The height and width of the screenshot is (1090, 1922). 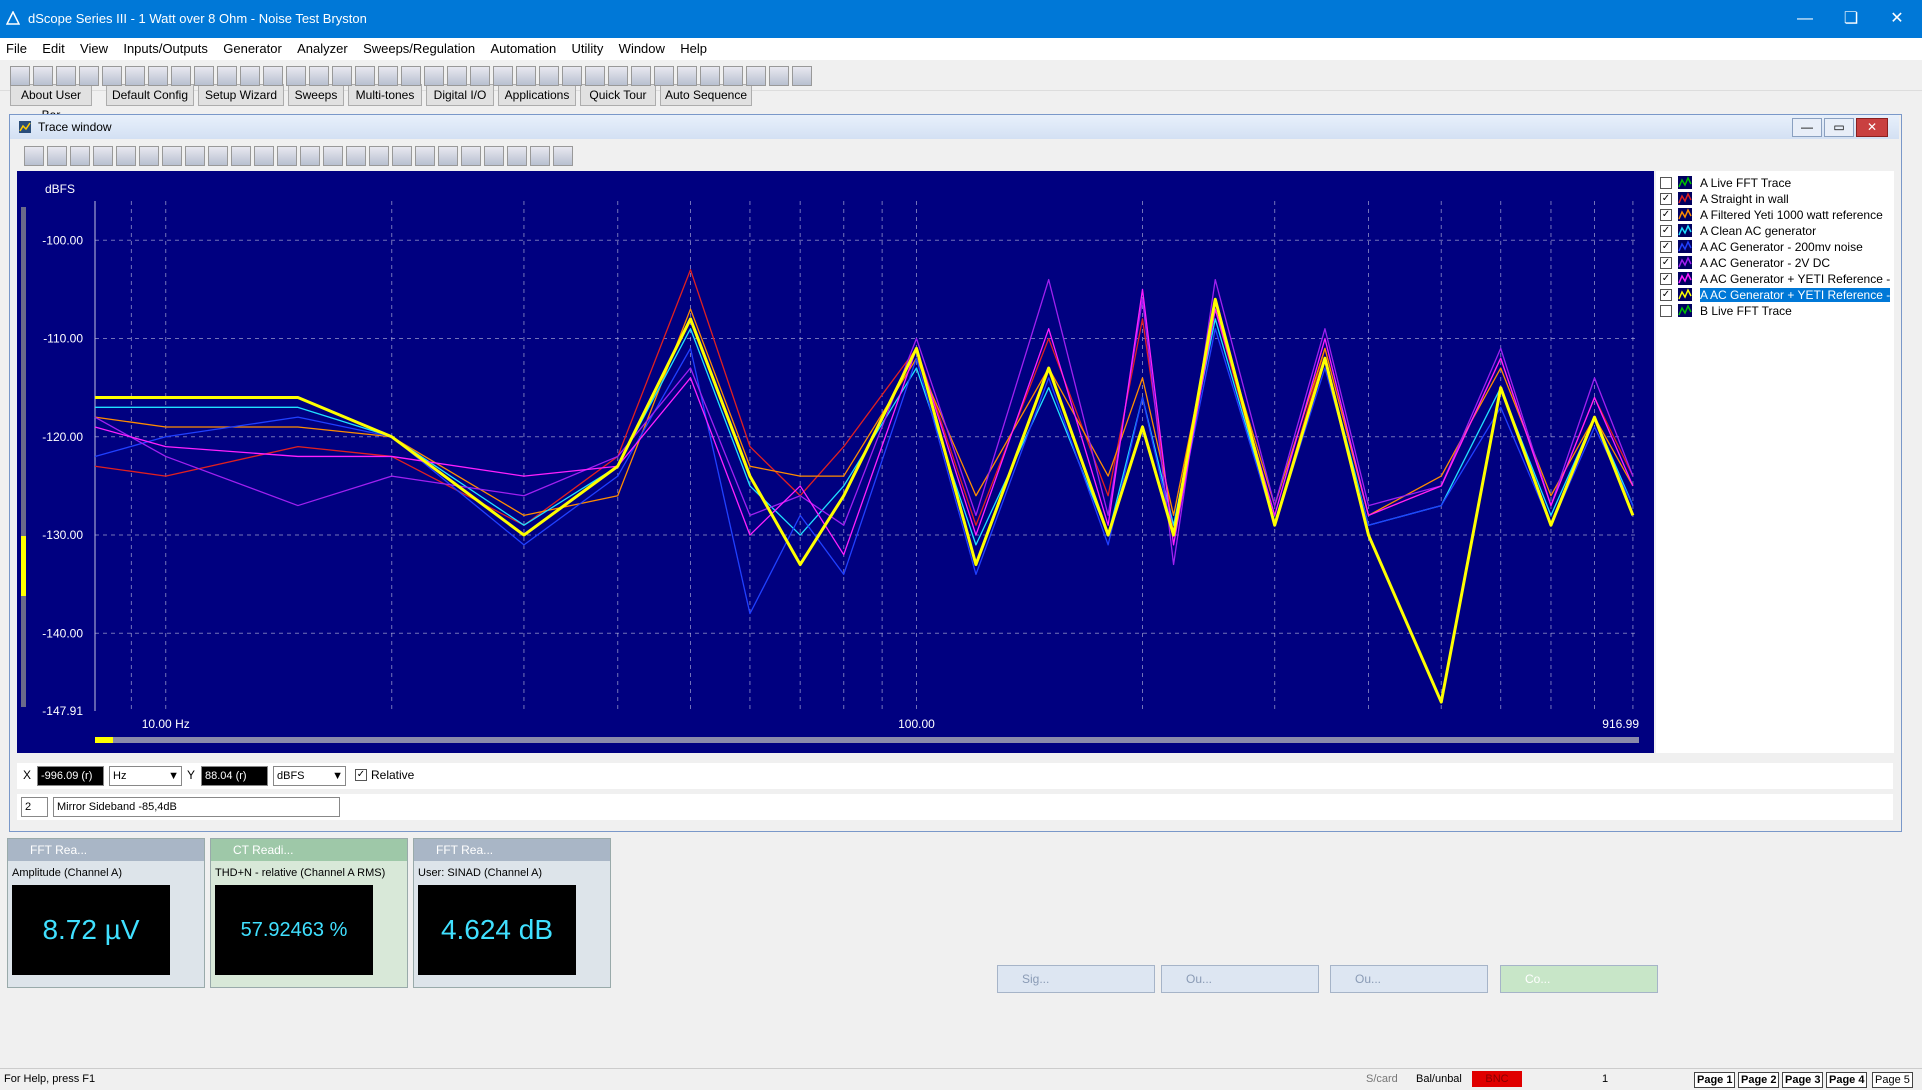 What do you see at coordinates (145, 776) in the screenshot?
I see `x-unit-select: Hz ▼` at bounding box center [145, 776].